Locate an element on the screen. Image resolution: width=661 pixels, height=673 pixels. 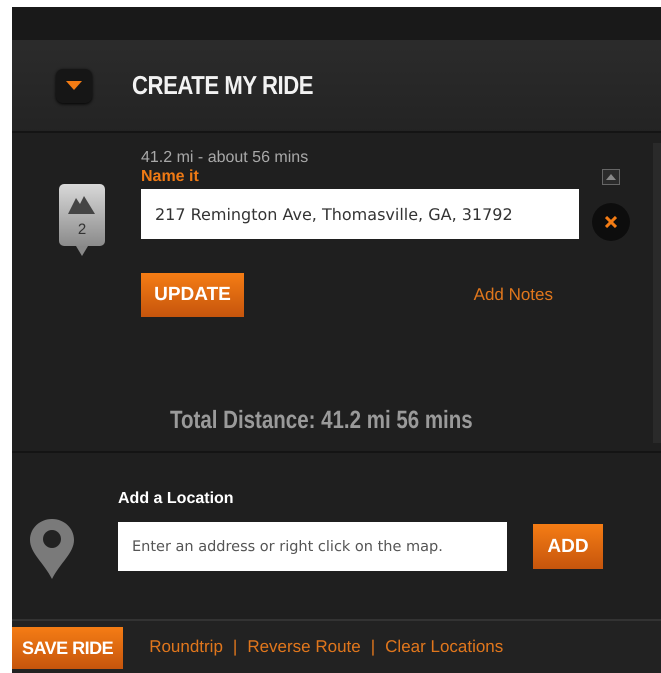
footer-link: Roundtrip is located at coordinates (186, 647).